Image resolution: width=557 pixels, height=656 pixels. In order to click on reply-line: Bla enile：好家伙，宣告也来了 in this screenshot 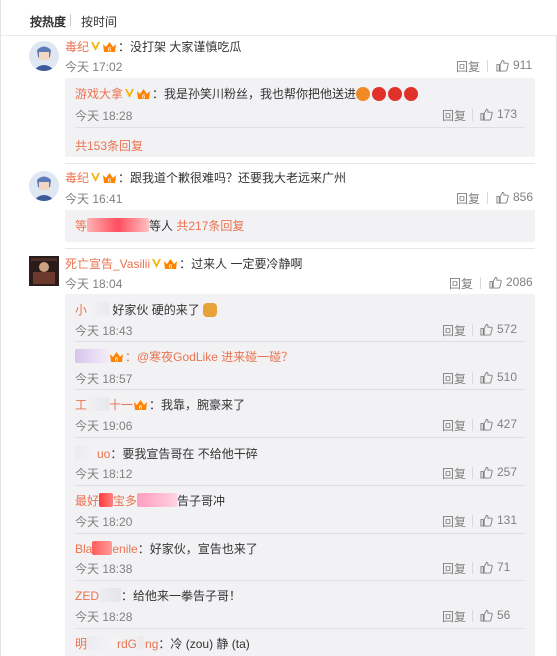, I will do `click(166, 549)`.